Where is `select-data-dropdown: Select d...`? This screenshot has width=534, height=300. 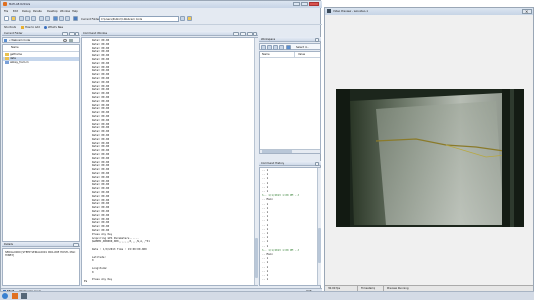 select-data-dropdown: Select d... is located at coordinates (302, 47).